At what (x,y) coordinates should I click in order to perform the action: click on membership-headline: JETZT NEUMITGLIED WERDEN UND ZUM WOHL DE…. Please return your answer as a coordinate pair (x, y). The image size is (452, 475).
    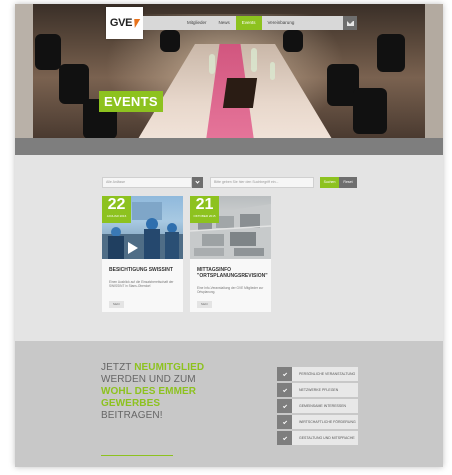
    Looking at the image, I should click on (166, 392).